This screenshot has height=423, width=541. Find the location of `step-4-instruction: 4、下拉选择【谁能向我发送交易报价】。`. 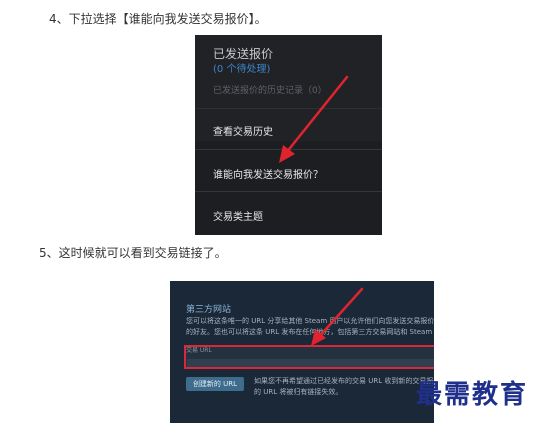

step-4-instruction: 4、下拉选择【谁能向我发送交易报价】。 is located at coordinates (158, 19).